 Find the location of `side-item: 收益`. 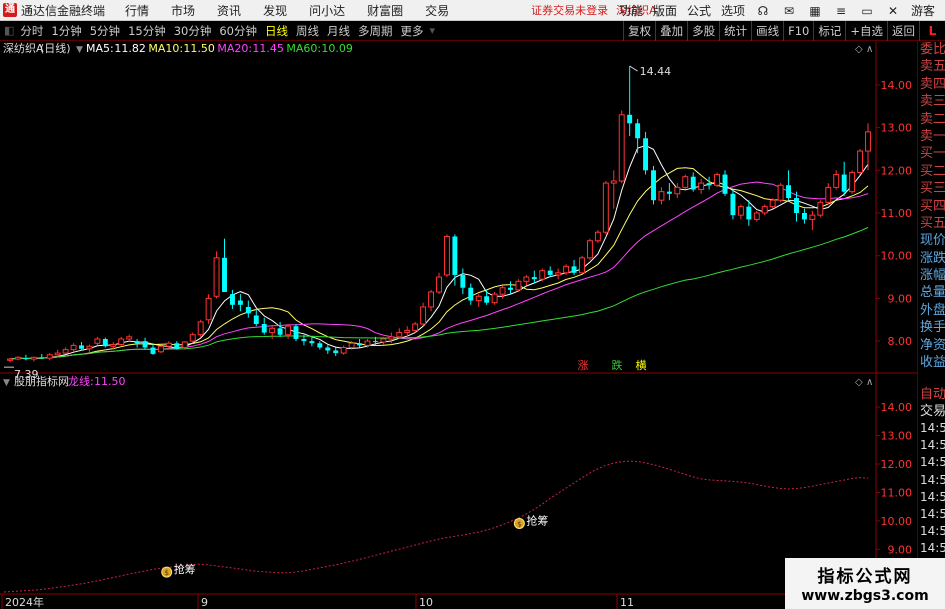

side-item: 收益 is located at coordinates (931, 362).